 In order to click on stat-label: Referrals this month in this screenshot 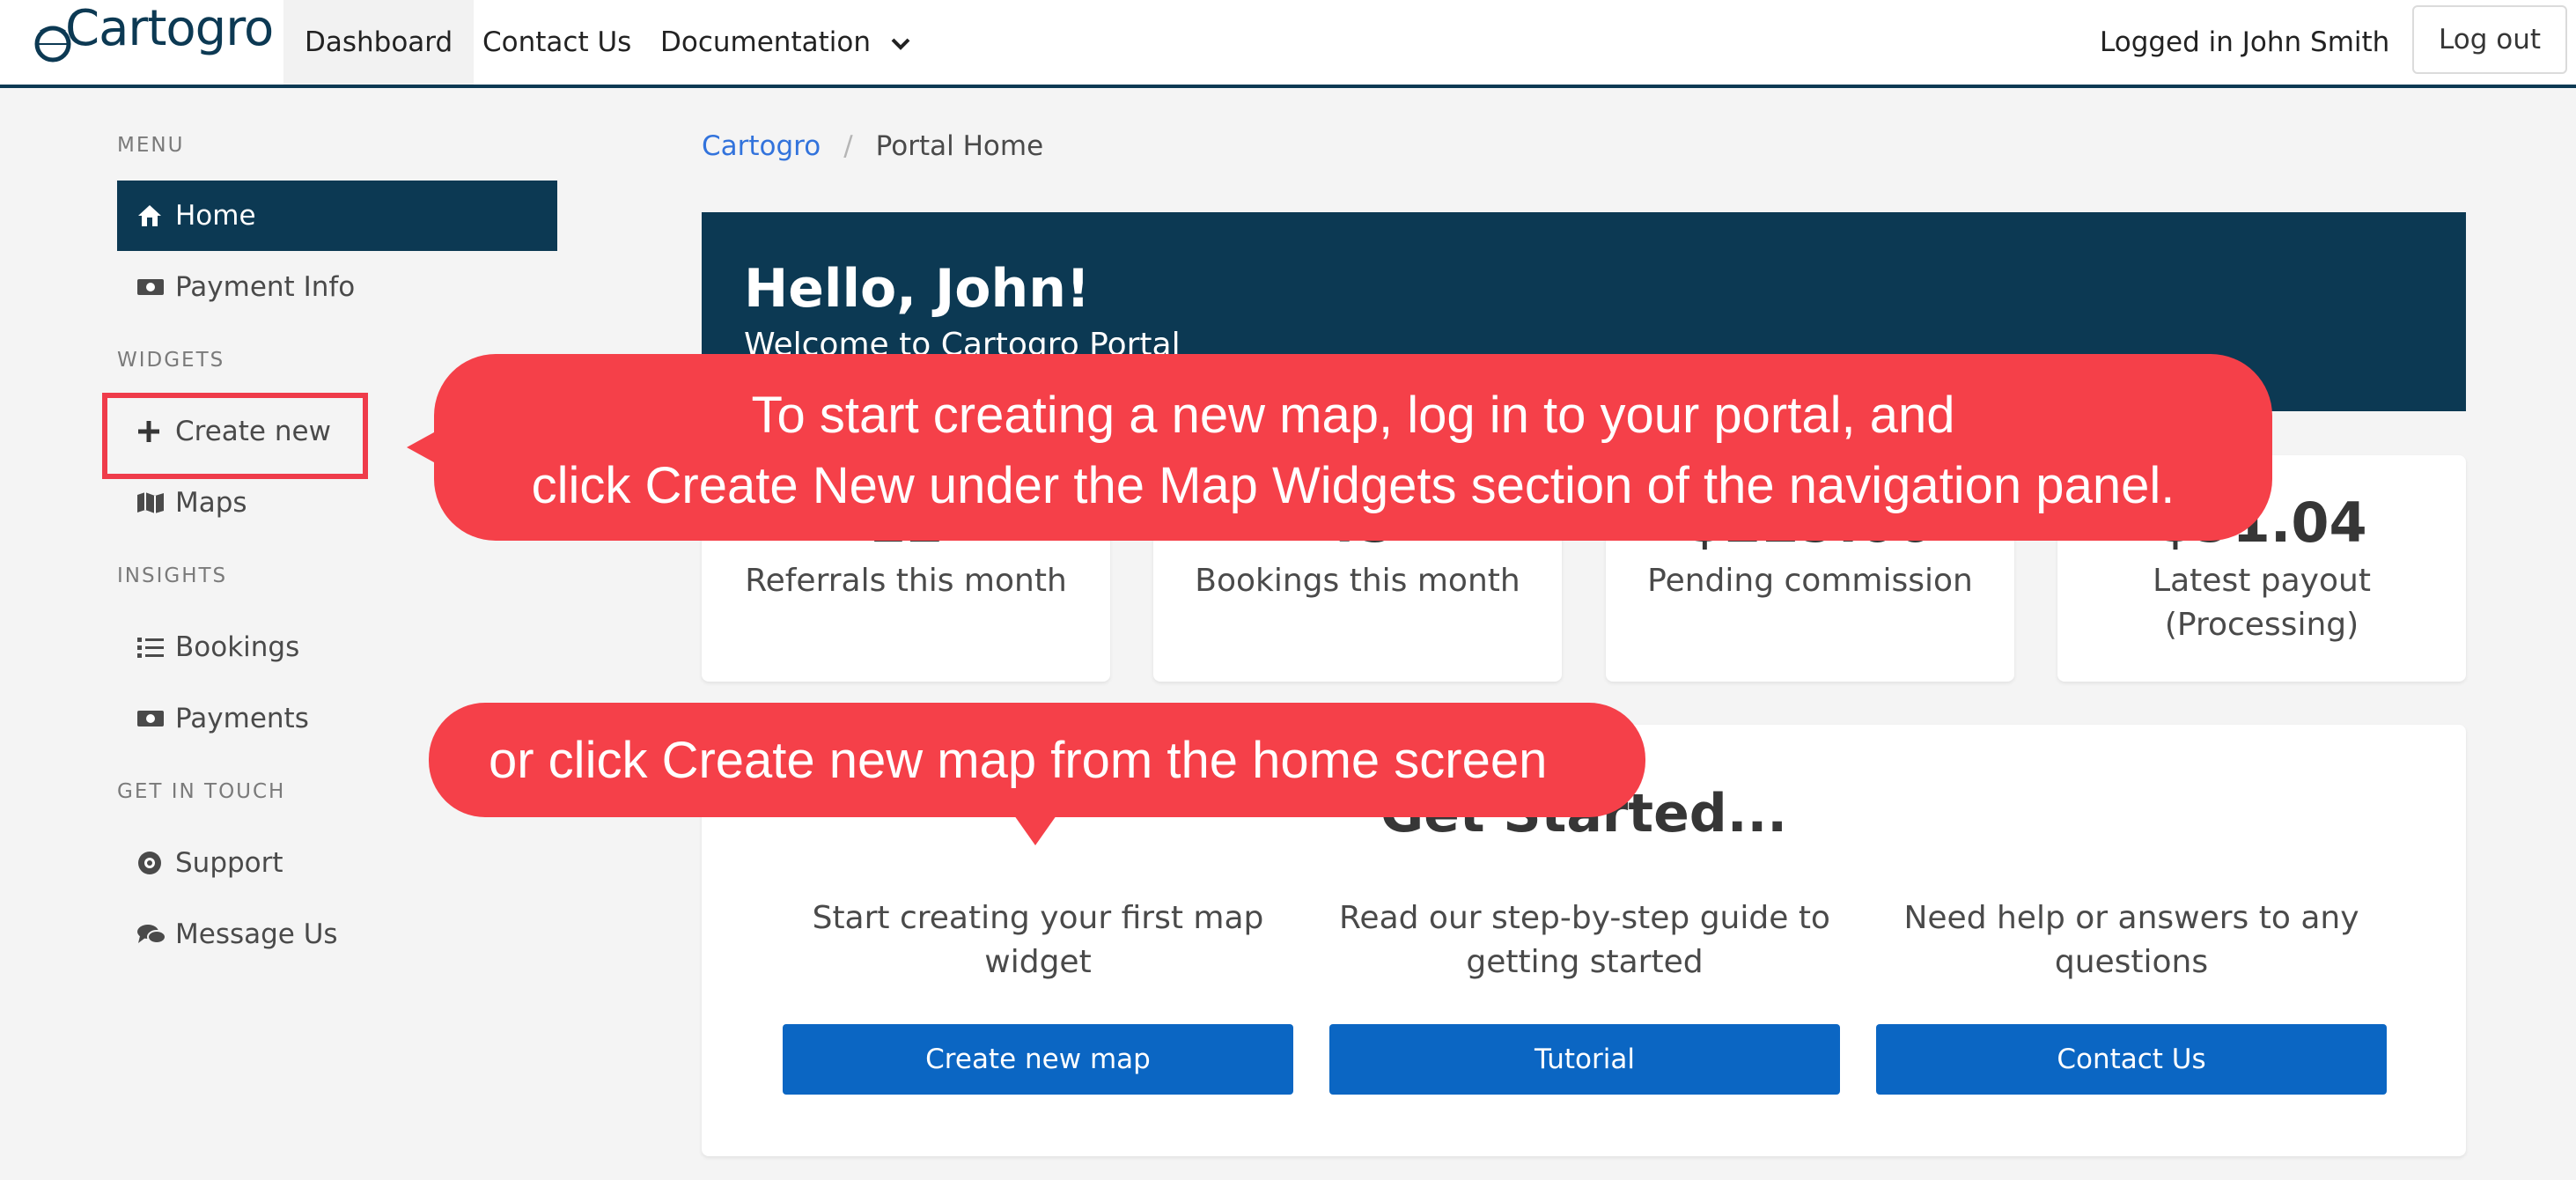, I will do `click(906, 581)`.